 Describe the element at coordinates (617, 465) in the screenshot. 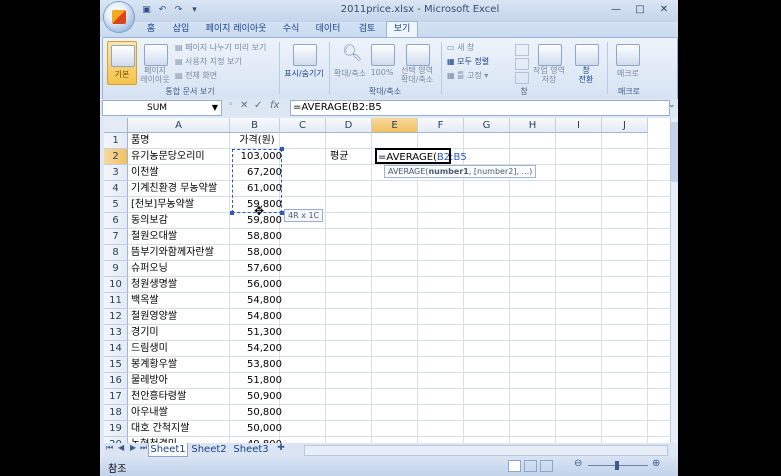

I see `zoom-slider-thumb` at that location.